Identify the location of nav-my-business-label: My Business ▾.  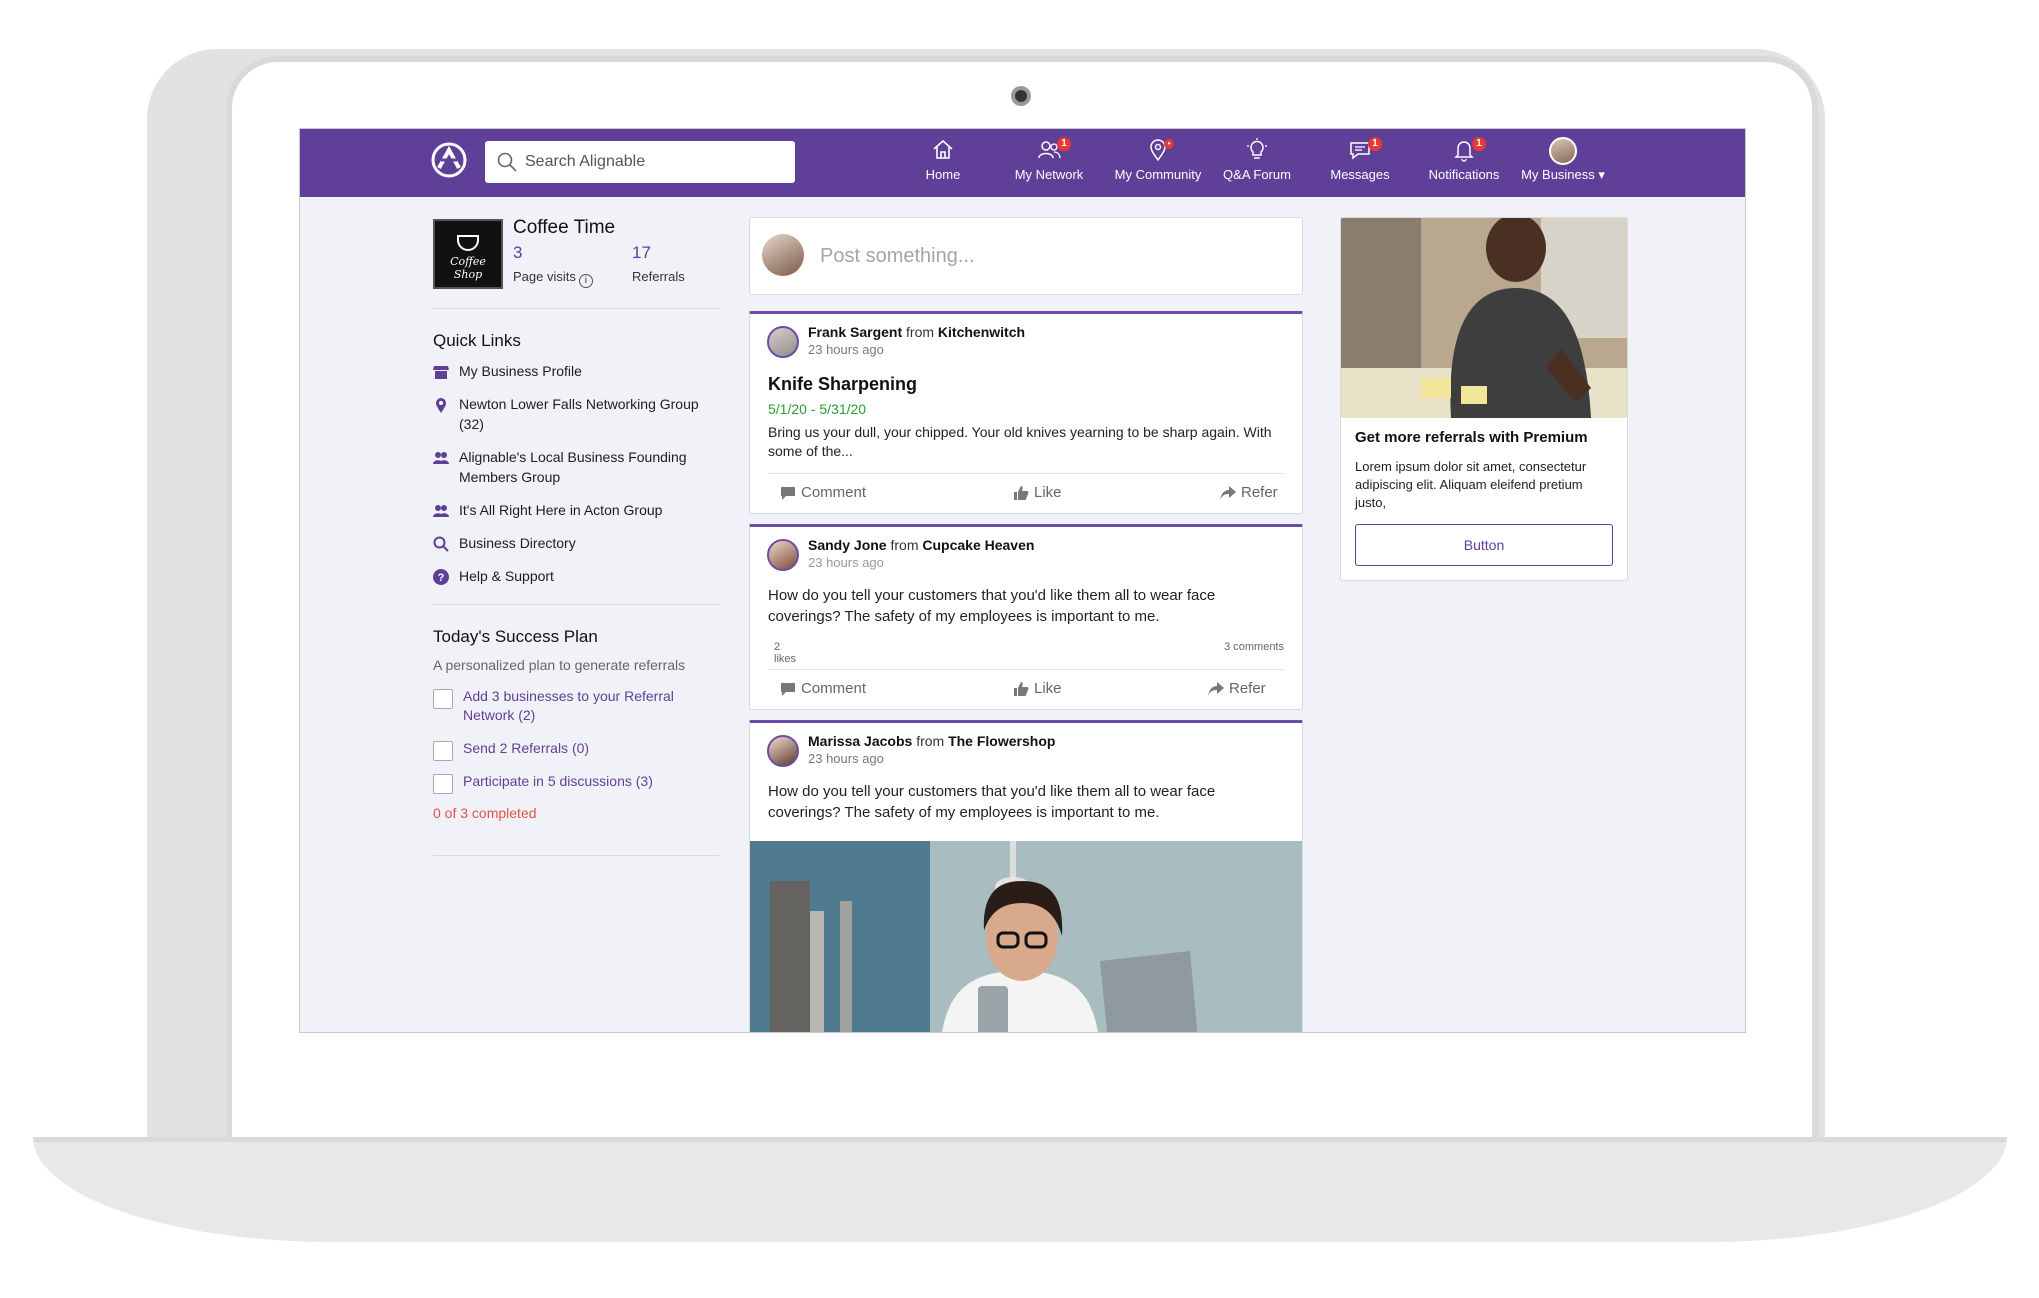
(1563, 174).